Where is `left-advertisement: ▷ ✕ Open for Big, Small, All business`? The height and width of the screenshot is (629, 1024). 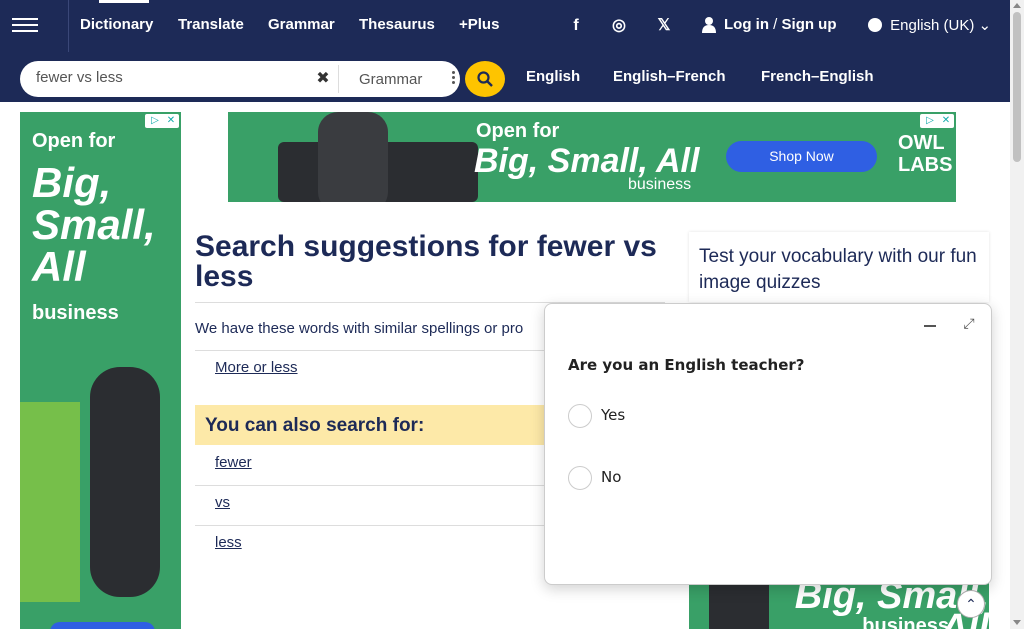 left-advertisement: ▷ ✕ Open for Big, Small, All business is located at coordinates (100, 370).